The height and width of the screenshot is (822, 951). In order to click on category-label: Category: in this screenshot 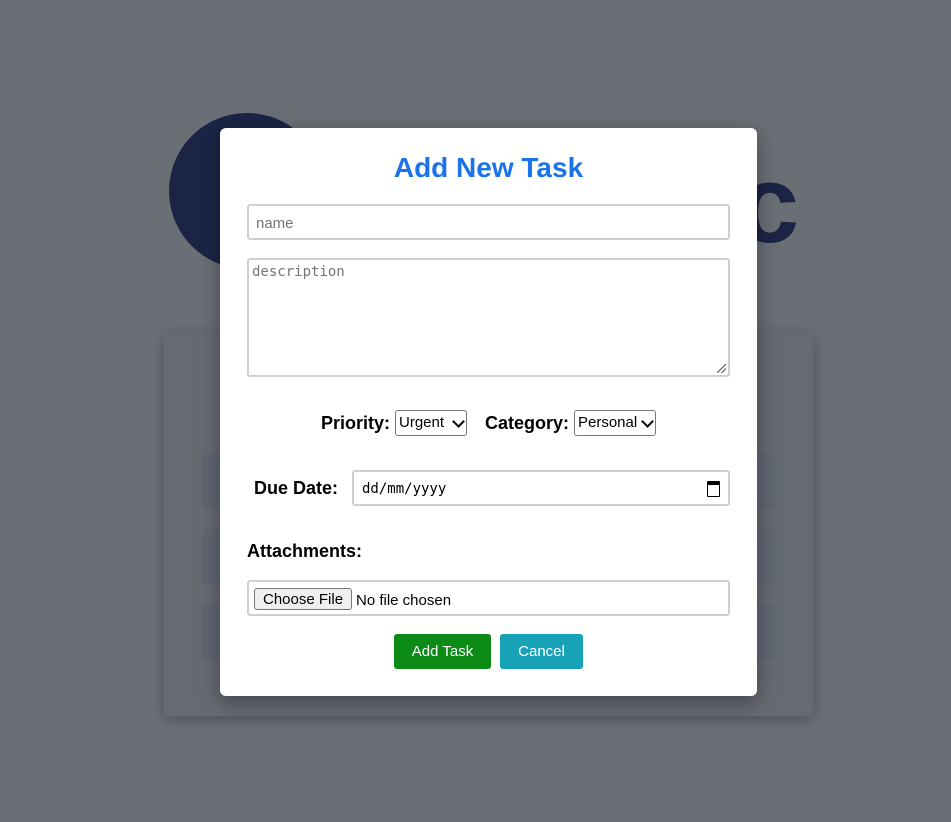, I will do `click(527, 423)`.